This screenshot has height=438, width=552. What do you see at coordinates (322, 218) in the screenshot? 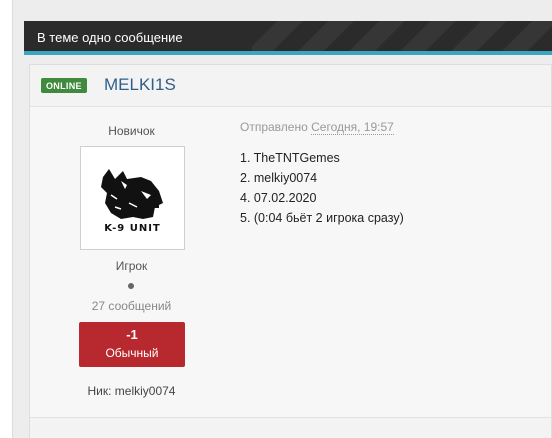
I see `post-line: 5. (0:04 бьёт 2 игрока сразу)` at bounding box center [322, 218].